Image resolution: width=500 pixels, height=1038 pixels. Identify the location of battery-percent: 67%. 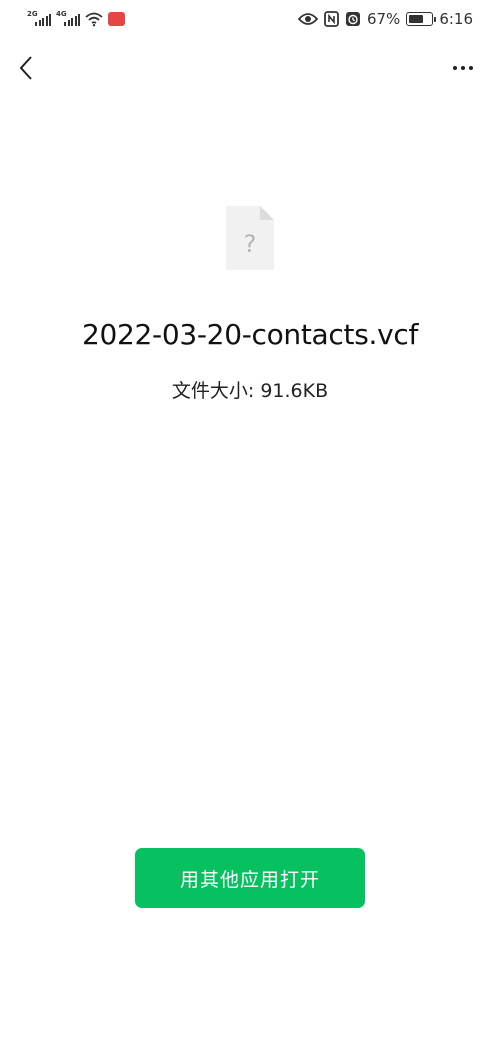
(383, 19).